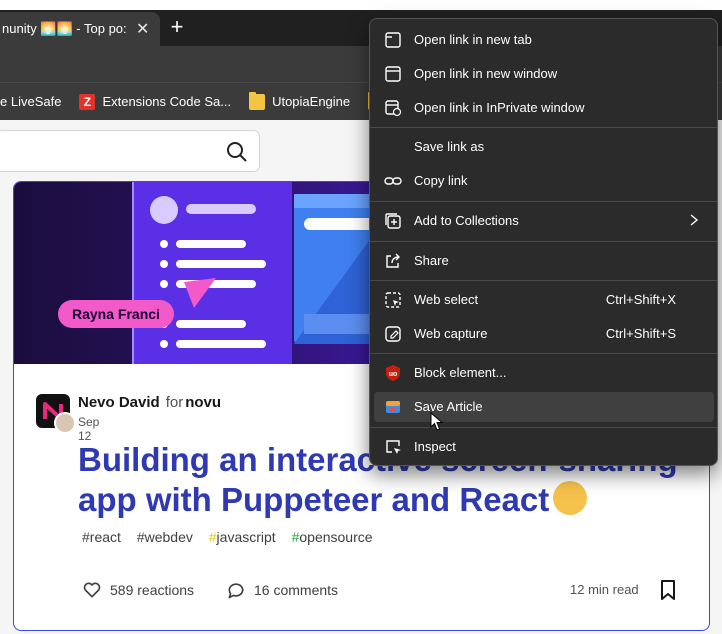  I want to click on collections-icon, so click(393, 221).